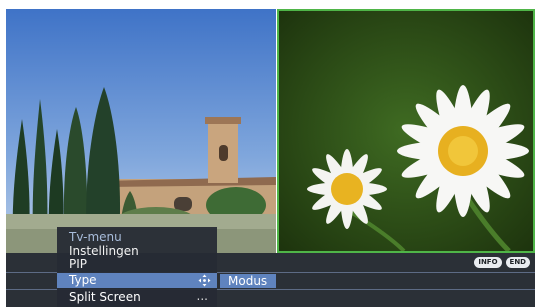 The height and width of the screenshot is (307, 542). What do you see at coordinates (517, 262) in the screenshot?
I see `end-key-badge: END` at bounding box center [517, 262].